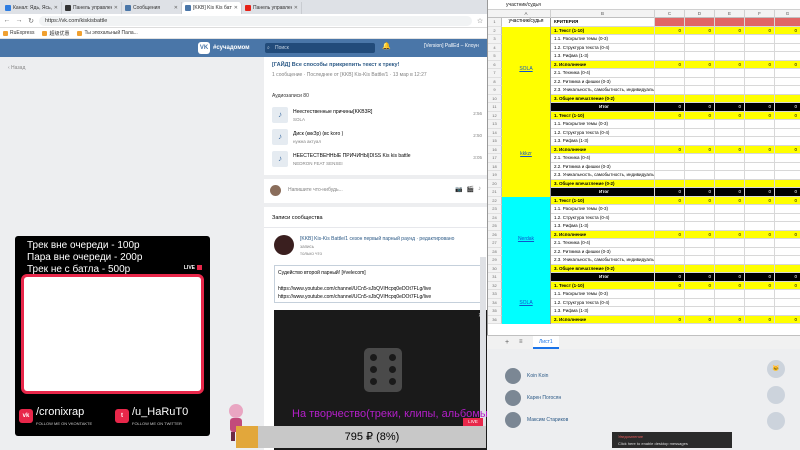 The height and width of the screenshot is (450, 800). Describe the element at coordinates (495, 277) in the screenshot. I see `row-number: 31` at that location.